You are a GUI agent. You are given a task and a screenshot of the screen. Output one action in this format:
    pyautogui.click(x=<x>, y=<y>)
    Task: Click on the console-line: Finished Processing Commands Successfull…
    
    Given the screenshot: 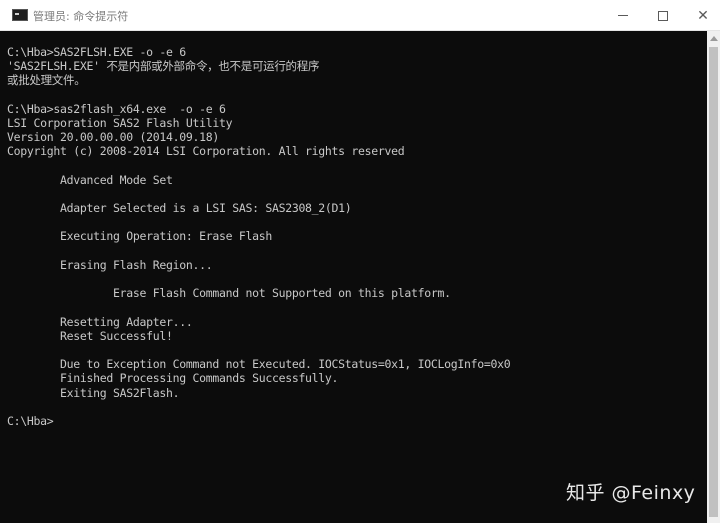 What is the action you would take?
    pyautogui.click(x=173, y=378)
    